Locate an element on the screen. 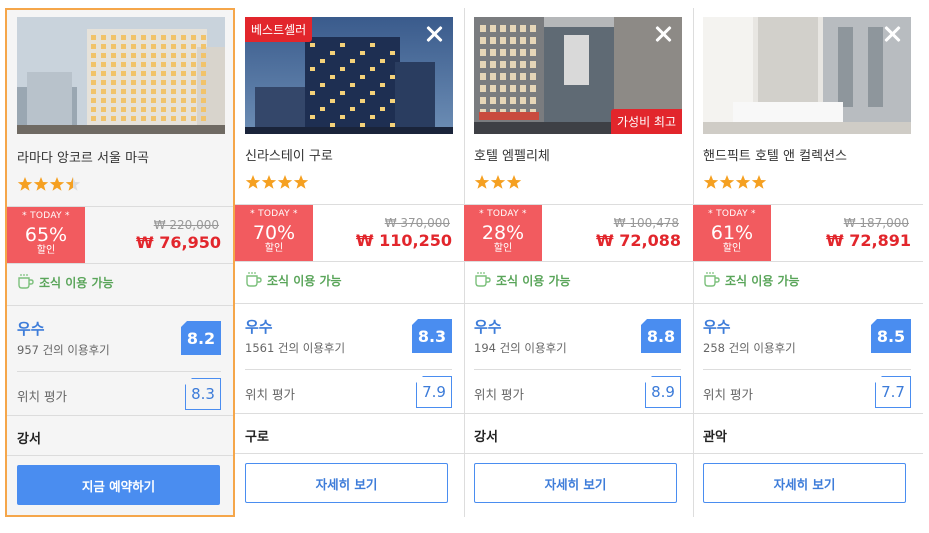 This screenshot has height=533, width=929. discount-percent: 61% is located at coordinates (732, 233).